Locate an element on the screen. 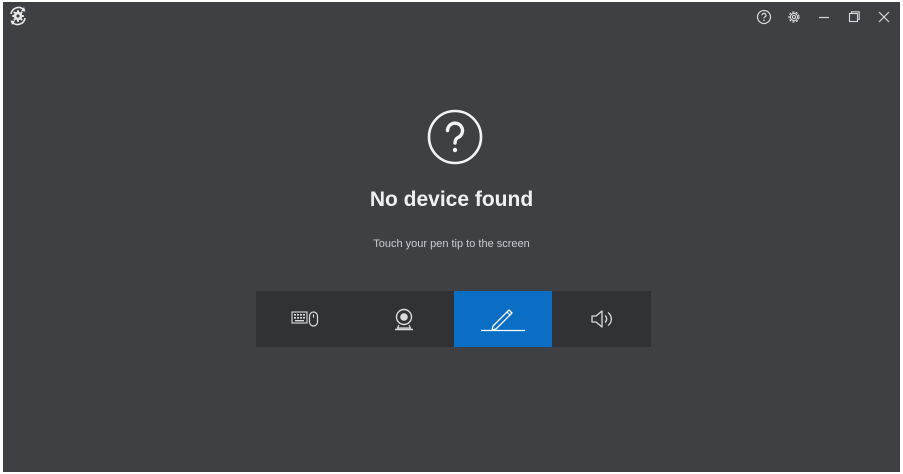 The width and height of the screenshot is (903, 474). tab-speaker is located at coordinates (601, 319).